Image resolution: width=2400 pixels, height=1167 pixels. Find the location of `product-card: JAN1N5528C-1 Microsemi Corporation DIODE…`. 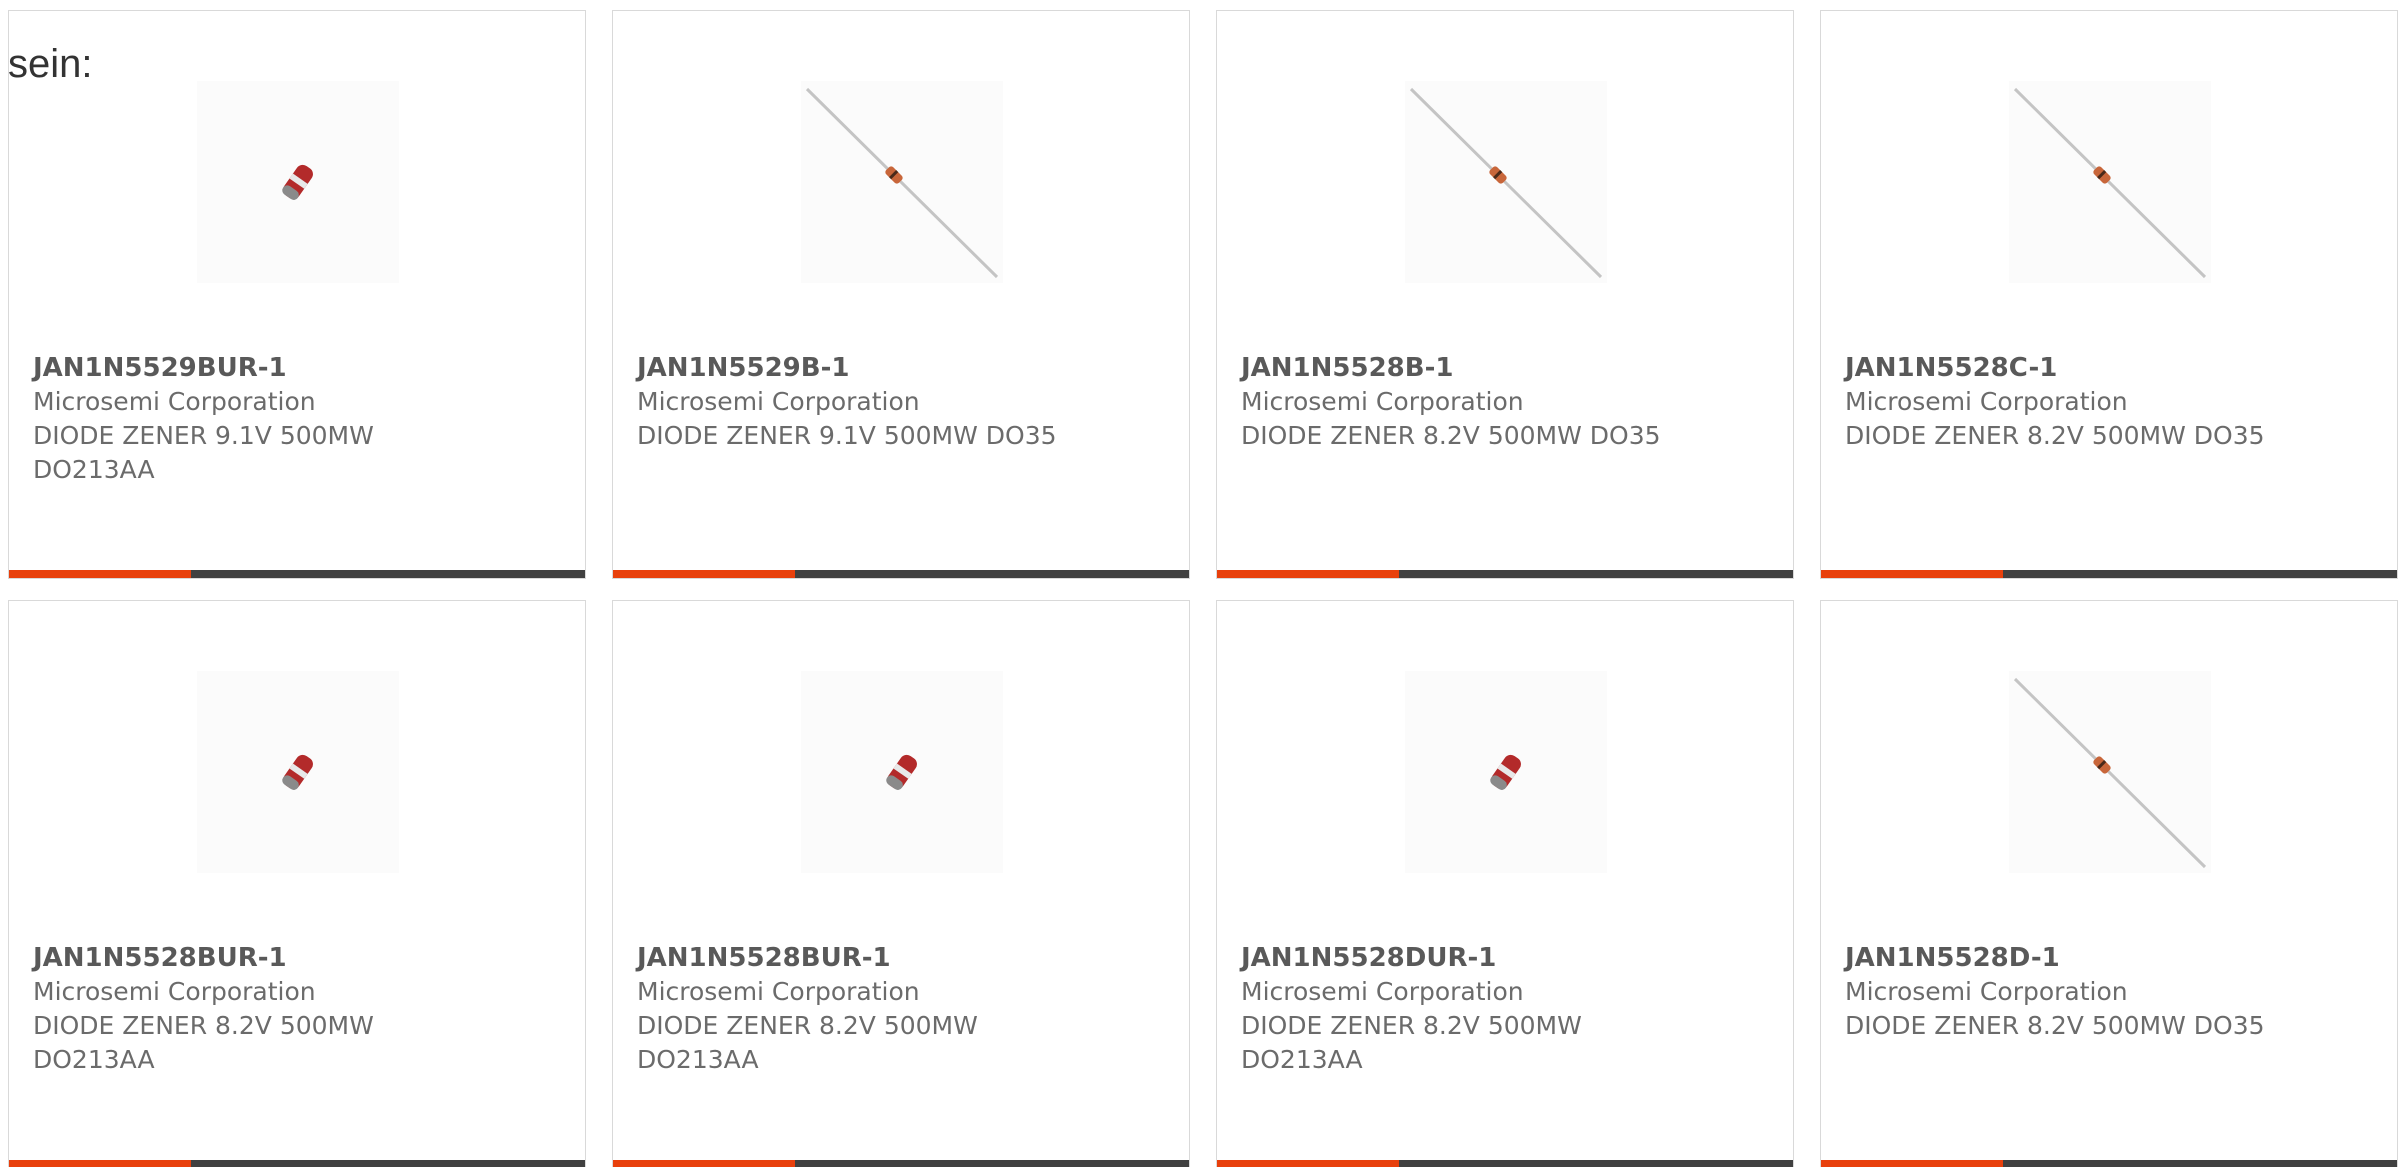

product-card: JAN1N5528C-1 Microsemi Corporation DIODE… is located at coordinates (2109, 294).